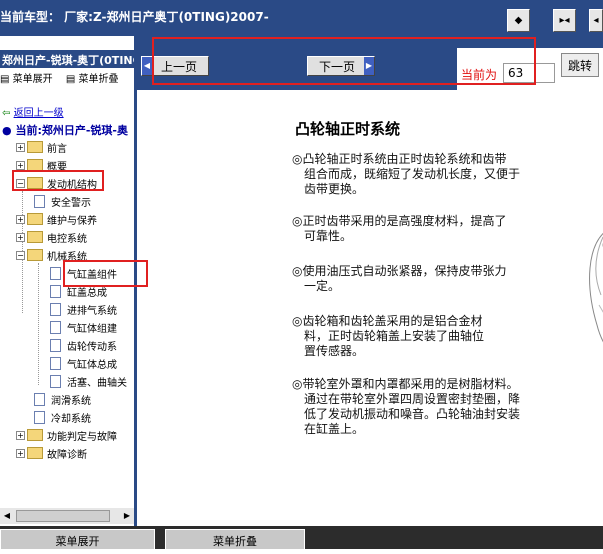 The width and height of the screenshot is (603, 554). What do you see at coordinates (72, 185) in the screenshot?
I see `tree-item-label: 发动机结构` at bounding box center [72, 185].